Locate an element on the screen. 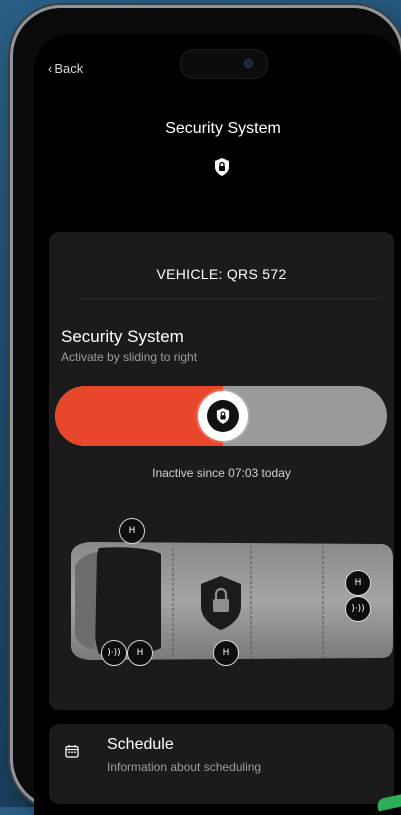  alarm-sensor-rear: )·)) is located at coordinates (358, 609).